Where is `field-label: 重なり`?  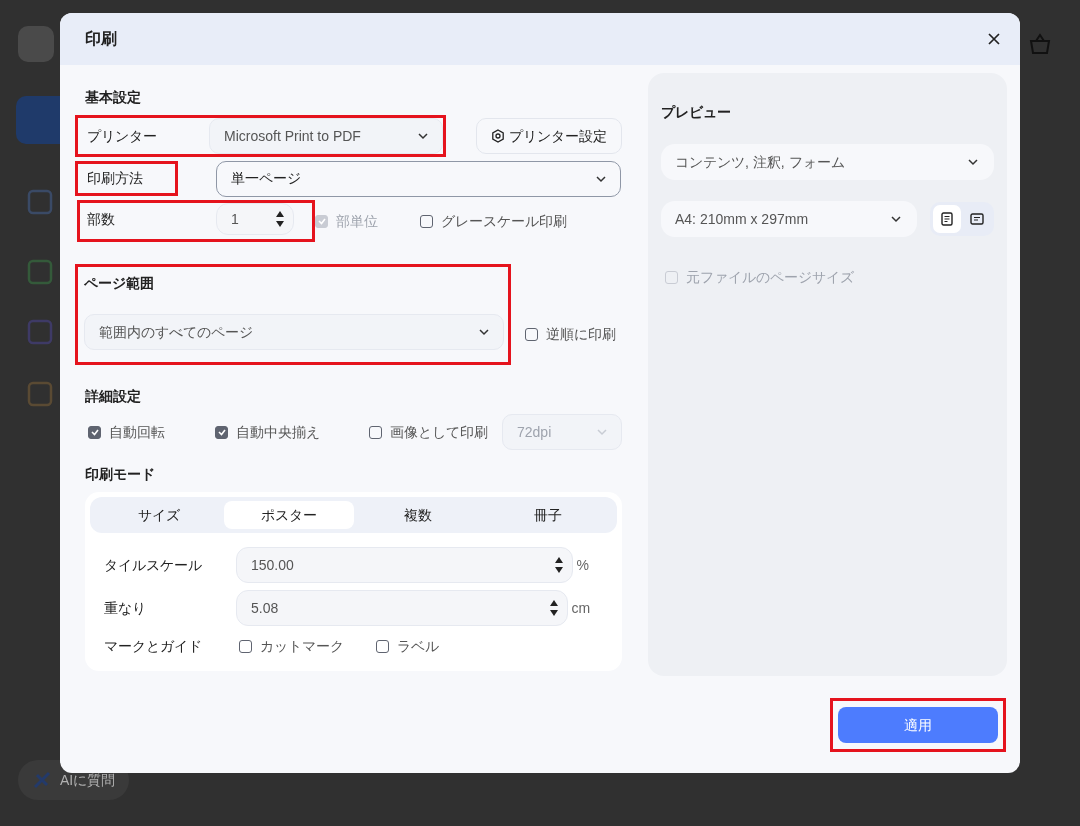
field-label: 重なり is located at coordinates (125, 608).